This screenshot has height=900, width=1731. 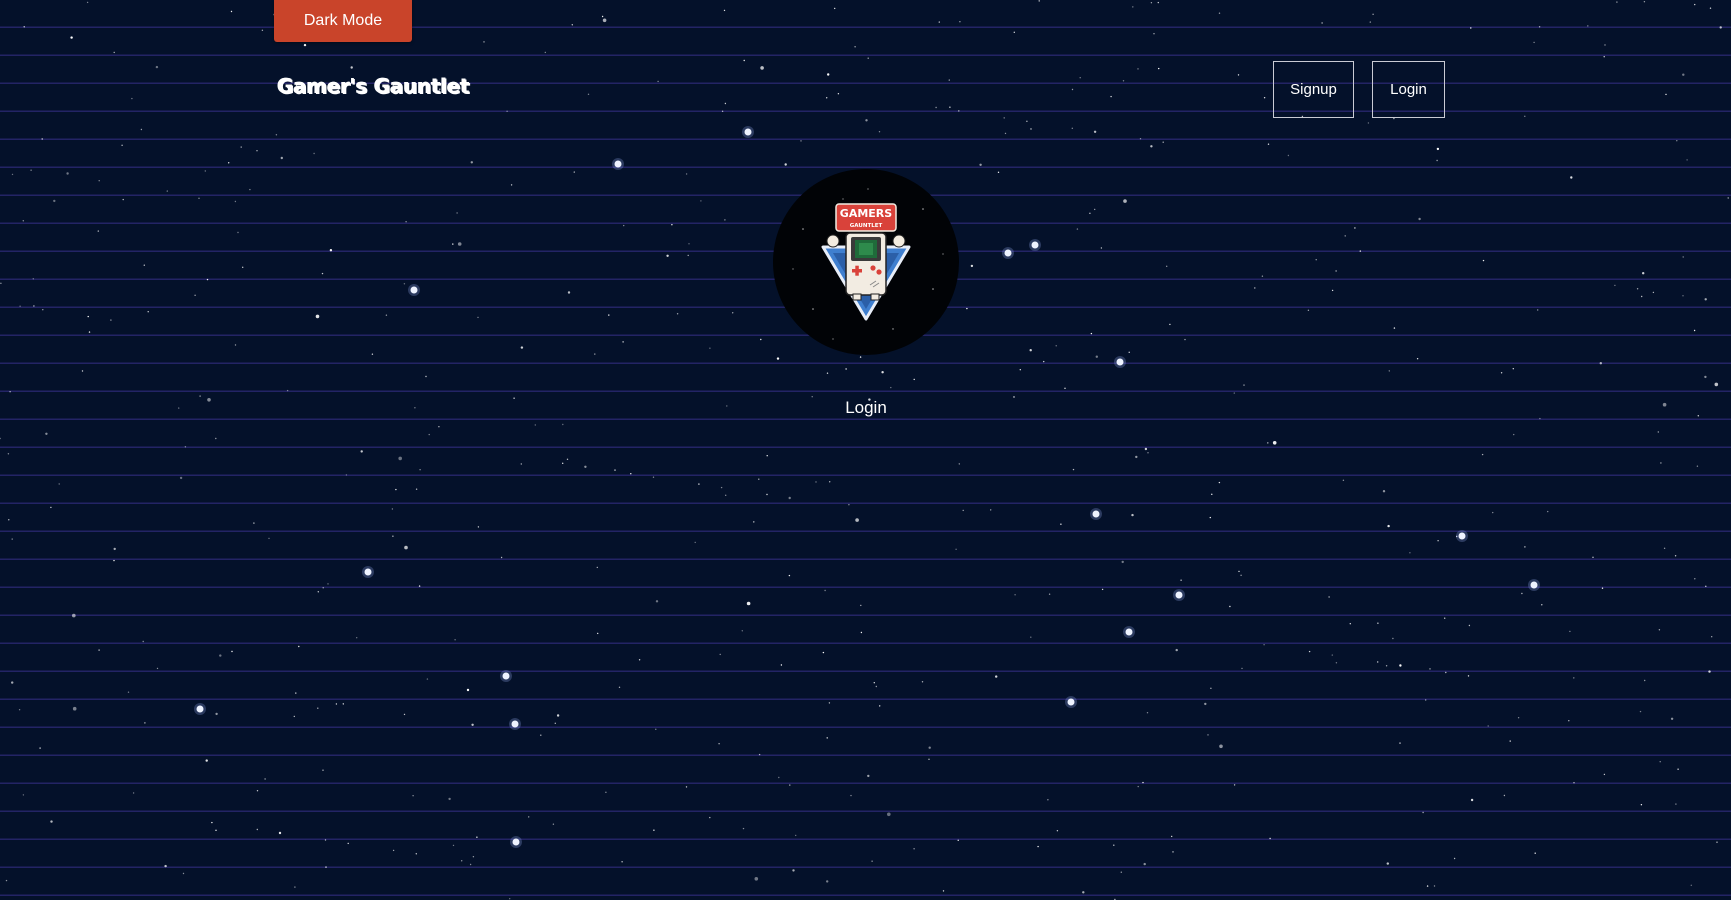 I want to click on login-nav-button: Login, so click(x=1408, y=89).